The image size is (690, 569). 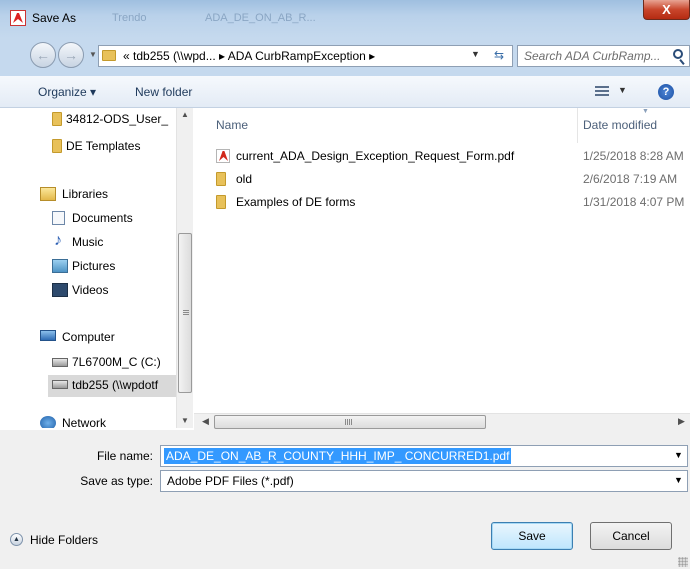 I want to click on save-type-label: Save as type:, so click(x=116, y=481).